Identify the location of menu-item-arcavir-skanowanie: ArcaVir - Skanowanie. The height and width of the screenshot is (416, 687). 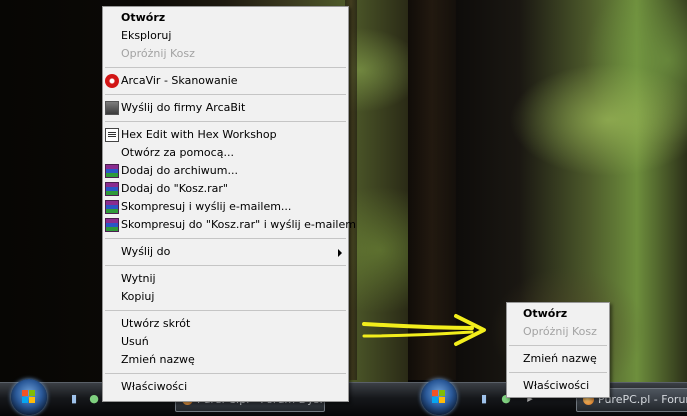
(225, 81).